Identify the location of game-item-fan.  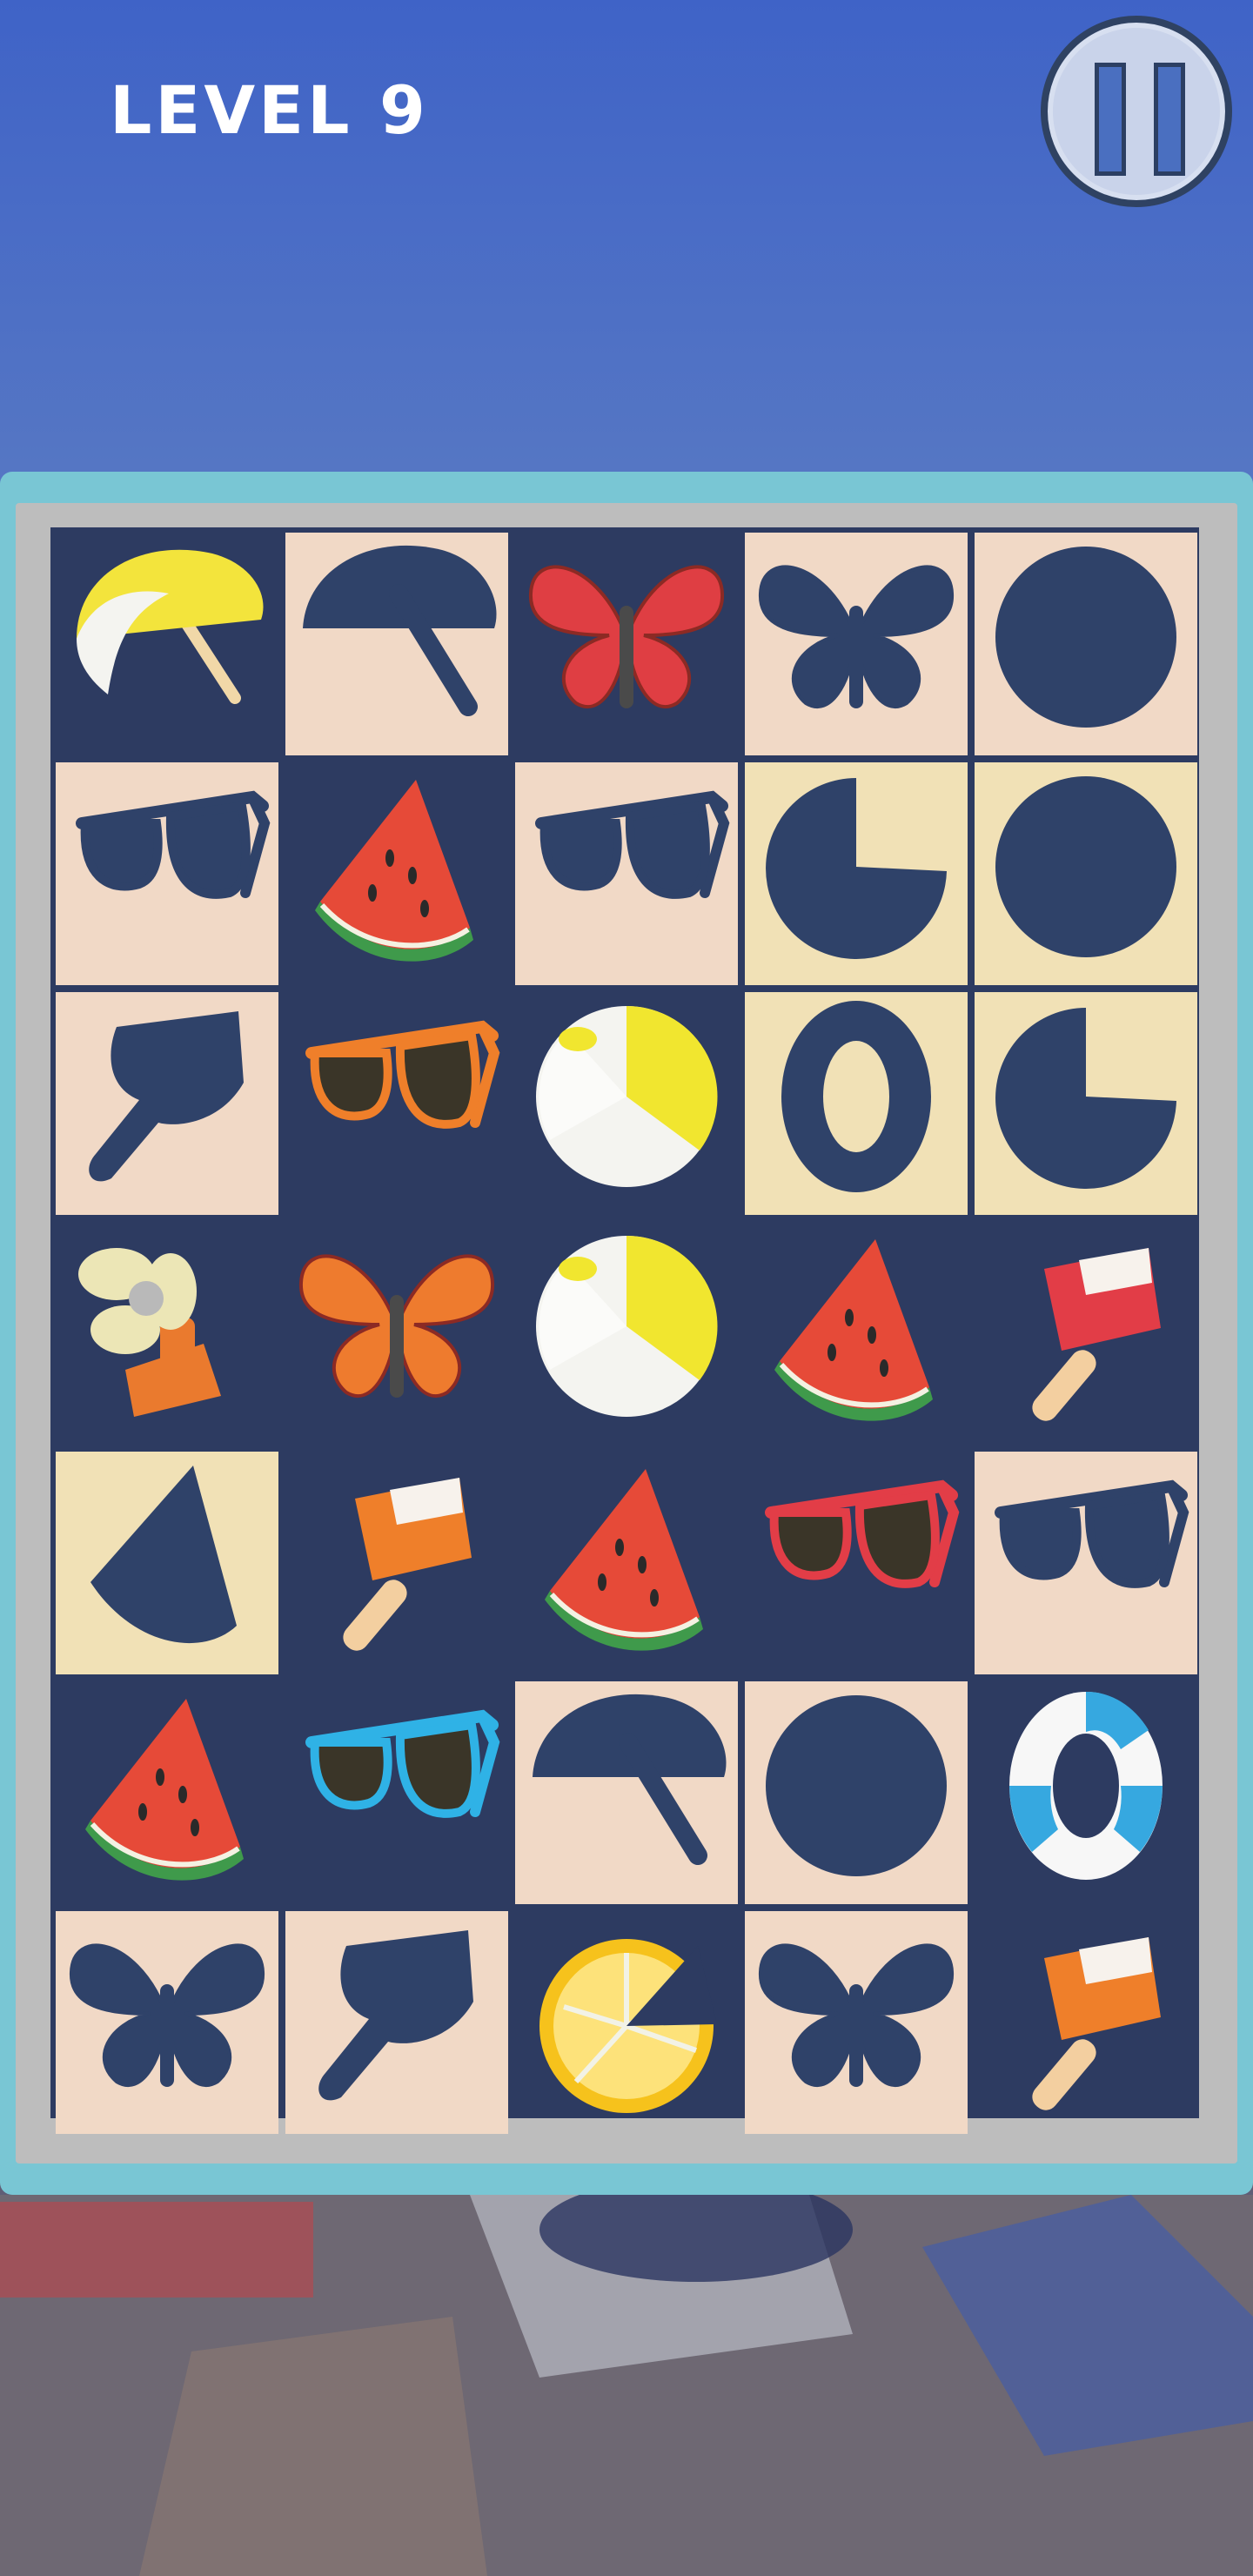
(167, 1333).